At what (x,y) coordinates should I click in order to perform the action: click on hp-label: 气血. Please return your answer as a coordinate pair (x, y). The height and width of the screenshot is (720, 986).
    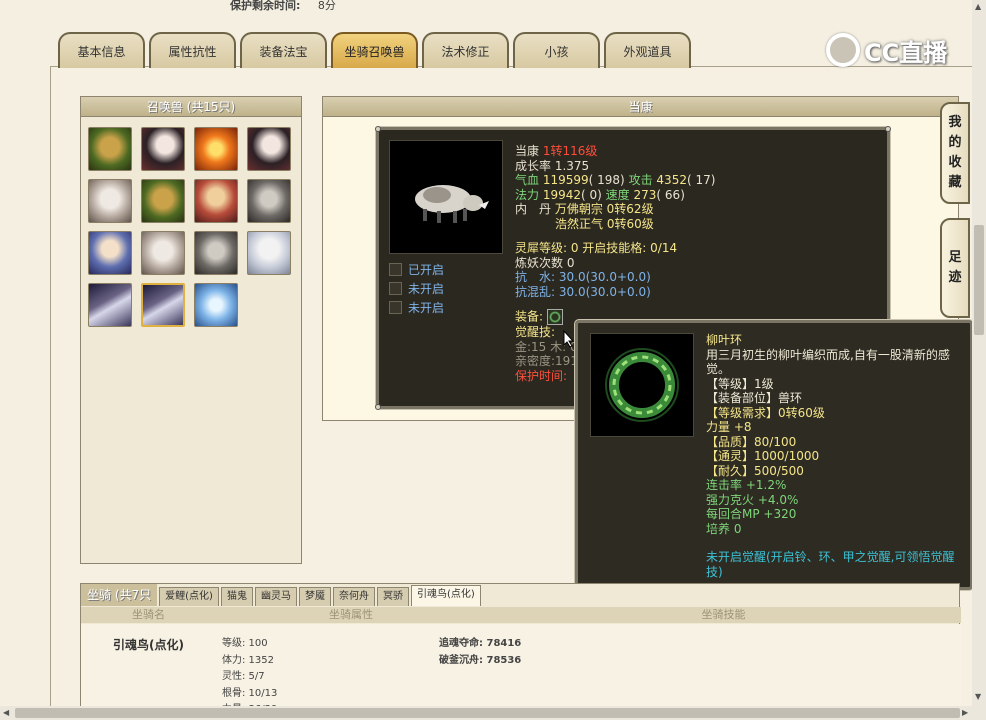
    Looking at the image, I should click on (527, 180).